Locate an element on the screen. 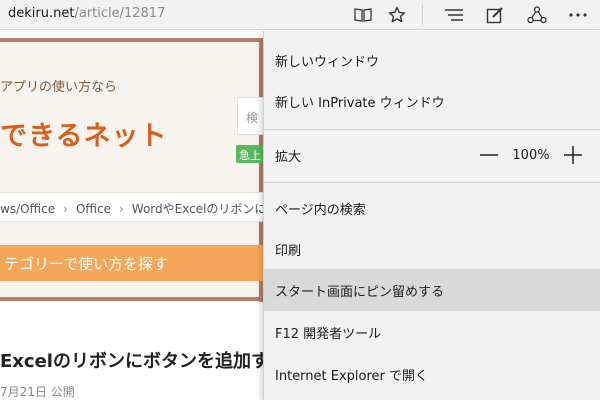  breadcrumb-item: Office is located at coordinates (93, 209).